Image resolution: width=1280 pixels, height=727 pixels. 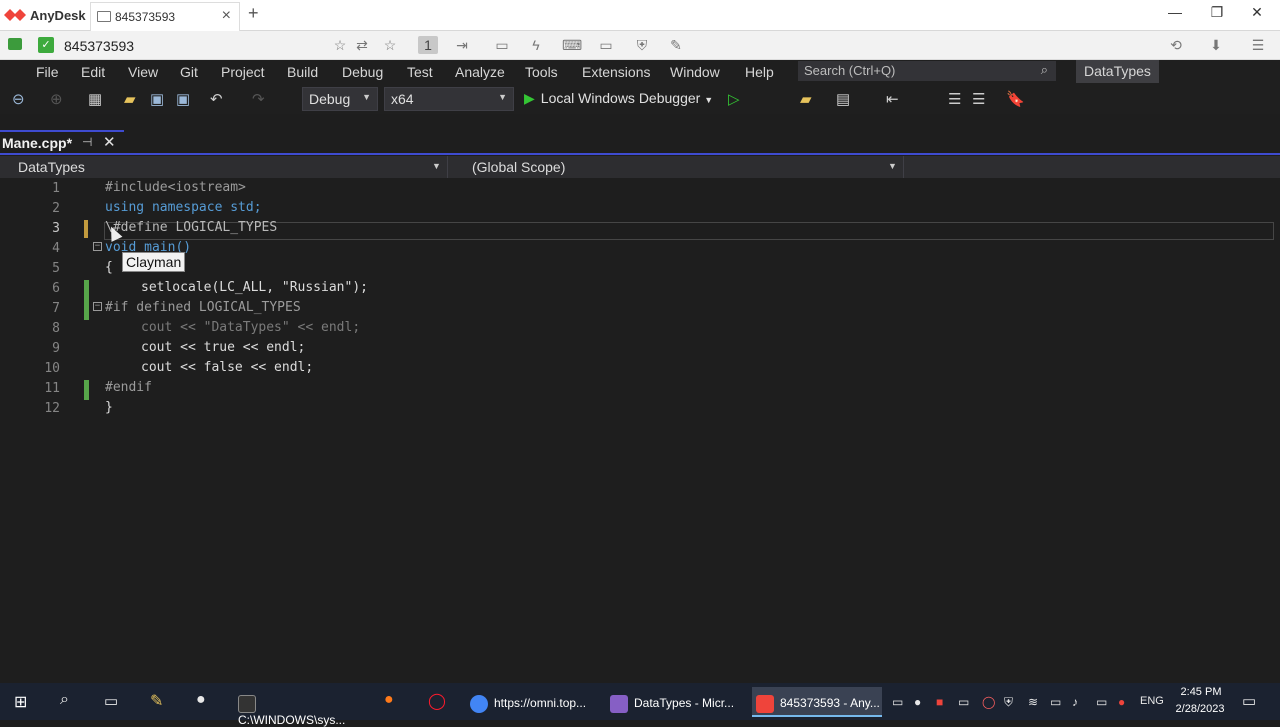 I want to click on keyboard-icon: ⌨, so click(x=572, y=45).